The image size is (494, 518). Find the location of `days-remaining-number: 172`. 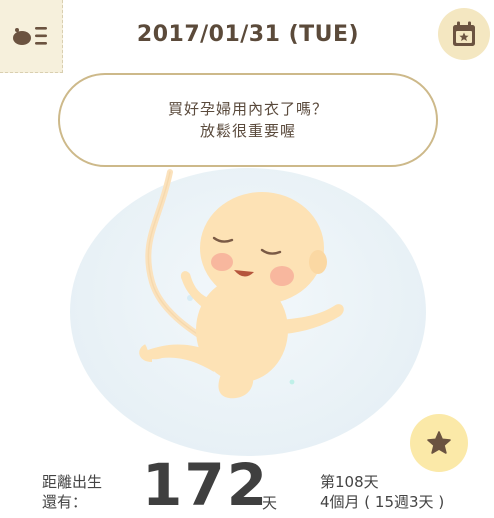

days-remaining-number: 172 is located at coordinates (206, 484).